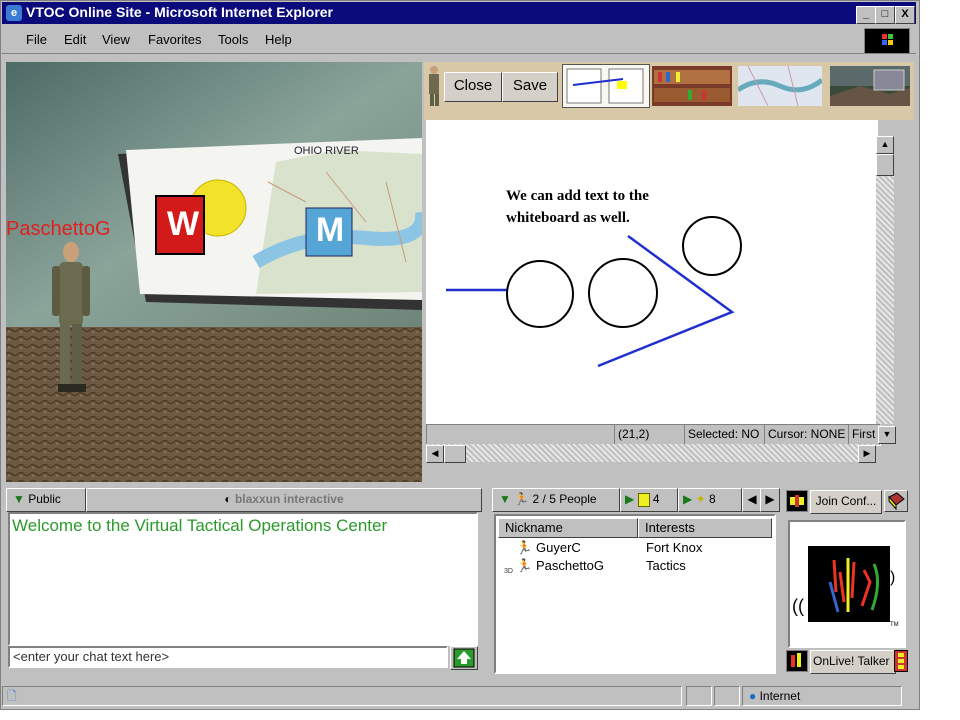 The image size is (960, 720). Describe the element at coordinates (36, 39) in the screenshot. I see `menu-file: File` at that location.